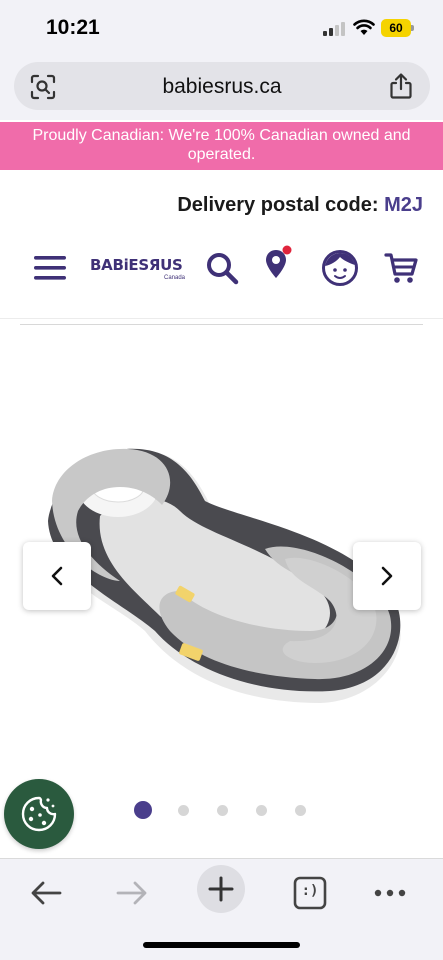  I want to click on more-icon, so click(390, 893).